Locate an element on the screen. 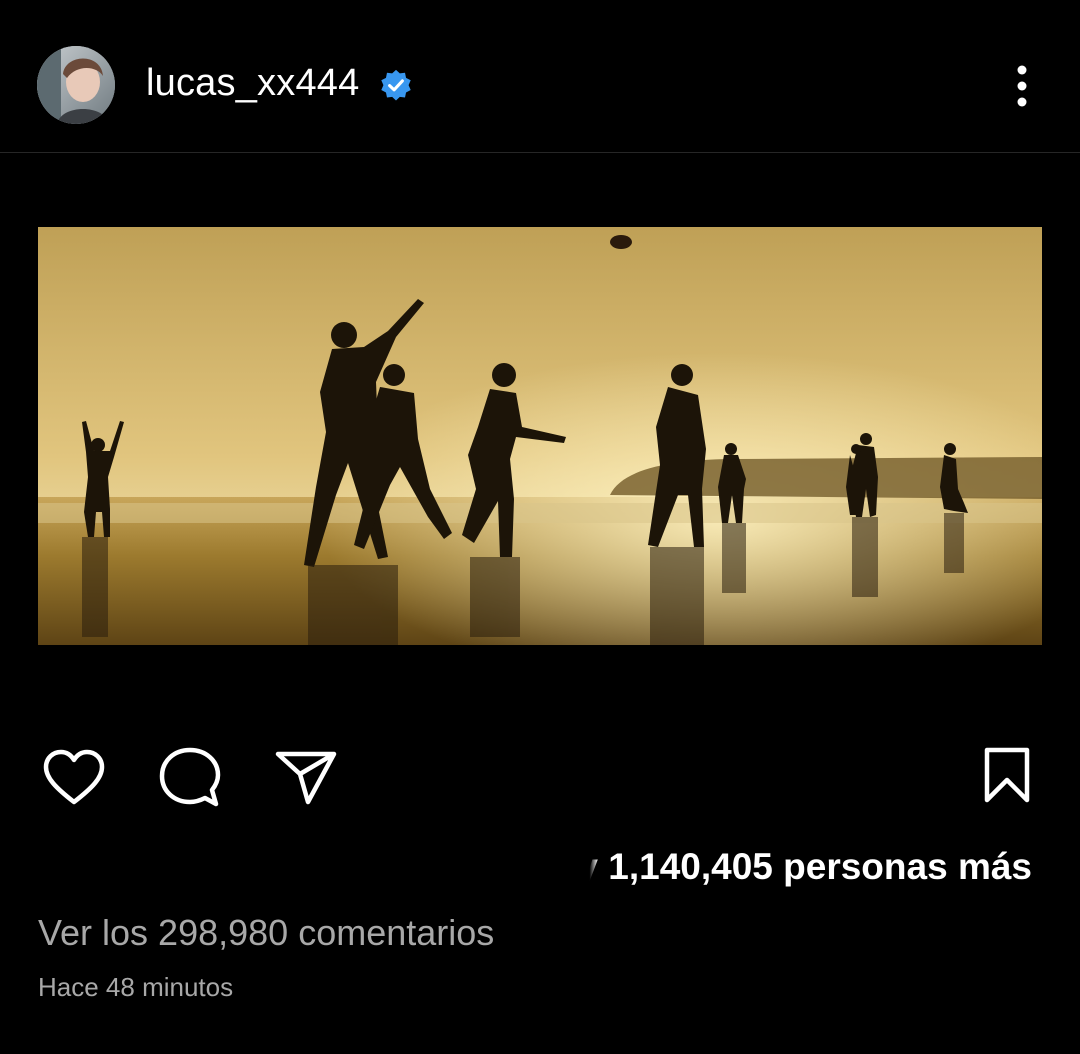 The width and height of the screenshot is (1080, 1054). likes-count: y 1,140,405 personas más is located at coordinates (804, 867).